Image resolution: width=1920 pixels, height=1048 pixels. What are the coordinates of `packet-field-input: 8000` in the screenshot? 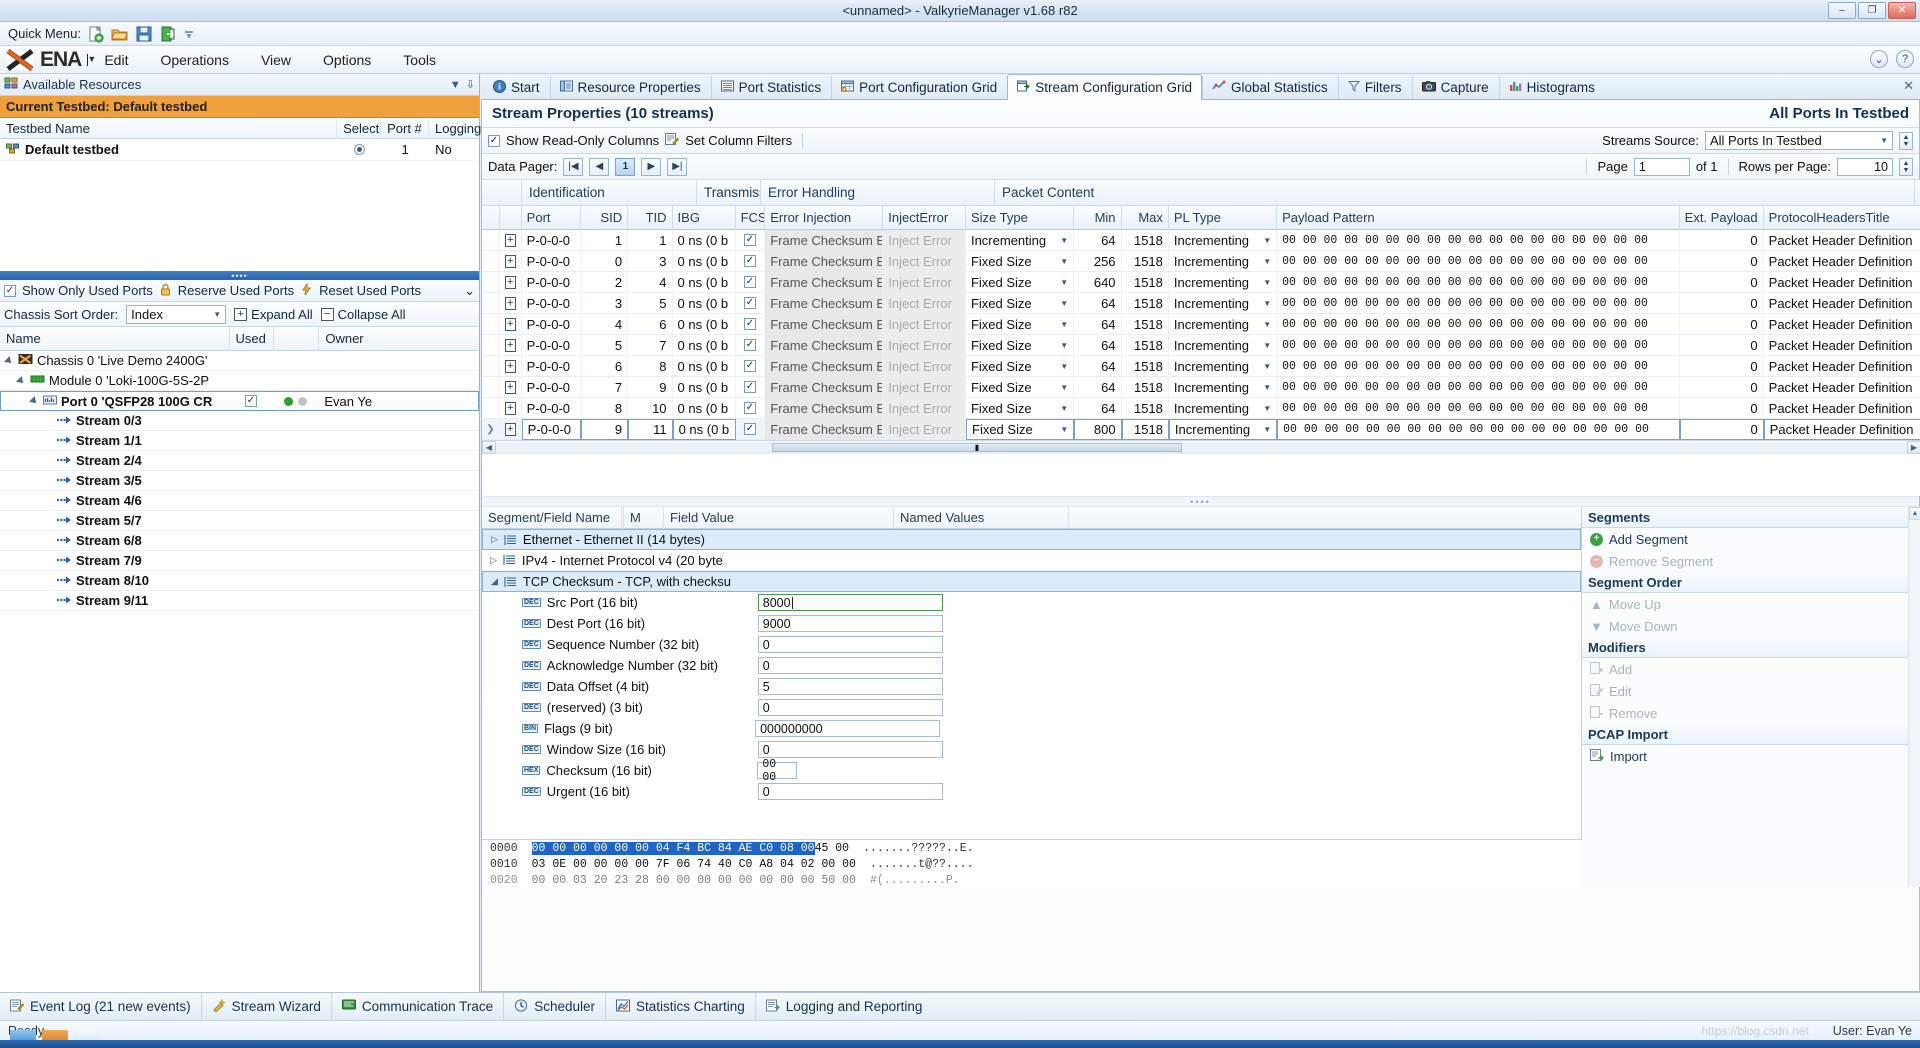 It's located at (850, 602).